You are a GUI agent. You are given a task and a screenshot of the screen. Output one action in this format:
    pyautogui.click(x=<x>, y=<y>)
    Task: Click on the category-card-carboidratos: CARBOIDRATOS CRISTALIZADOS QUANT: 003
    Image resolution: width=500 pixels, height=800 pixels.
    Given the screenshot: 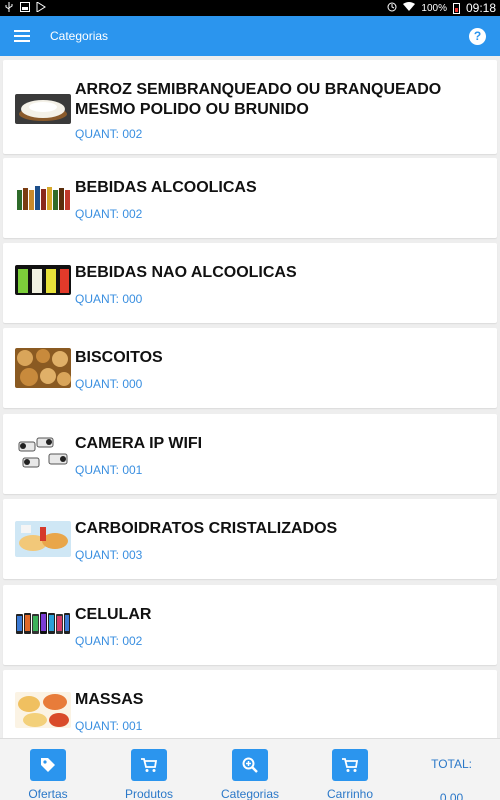 What is the action you would take?
    pyautogui.click(x=250, y=539)
    